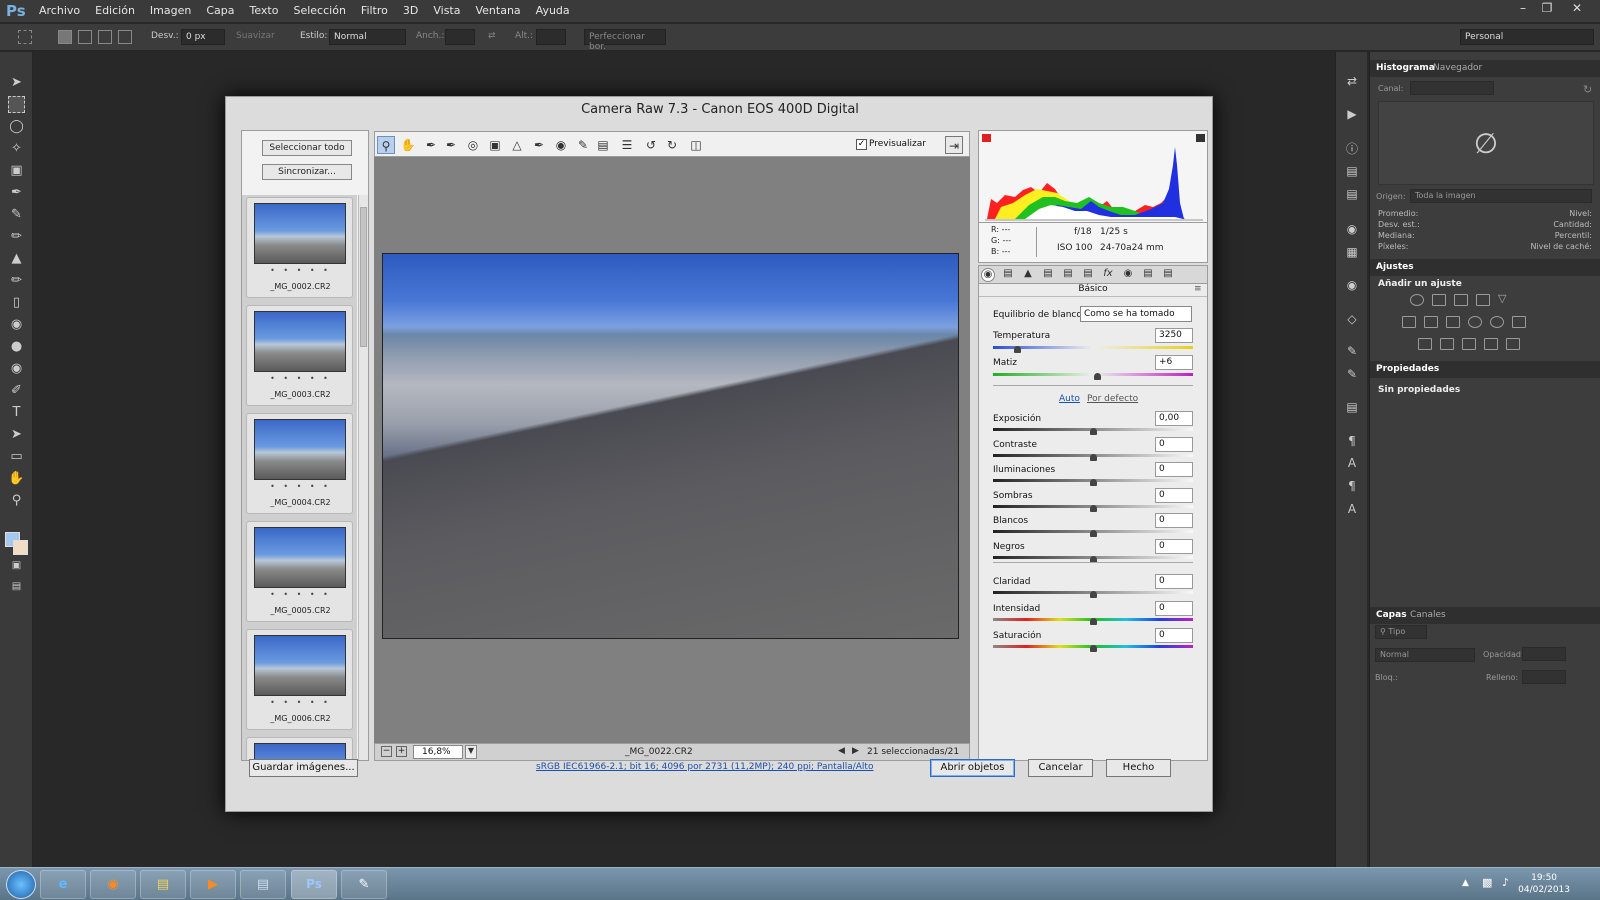 The height and width of the screenshot is (900, 1600). Describe the element at coordinates (471, 752) in the screenshot. I see `chevron-down-icon: ▼` at that location.